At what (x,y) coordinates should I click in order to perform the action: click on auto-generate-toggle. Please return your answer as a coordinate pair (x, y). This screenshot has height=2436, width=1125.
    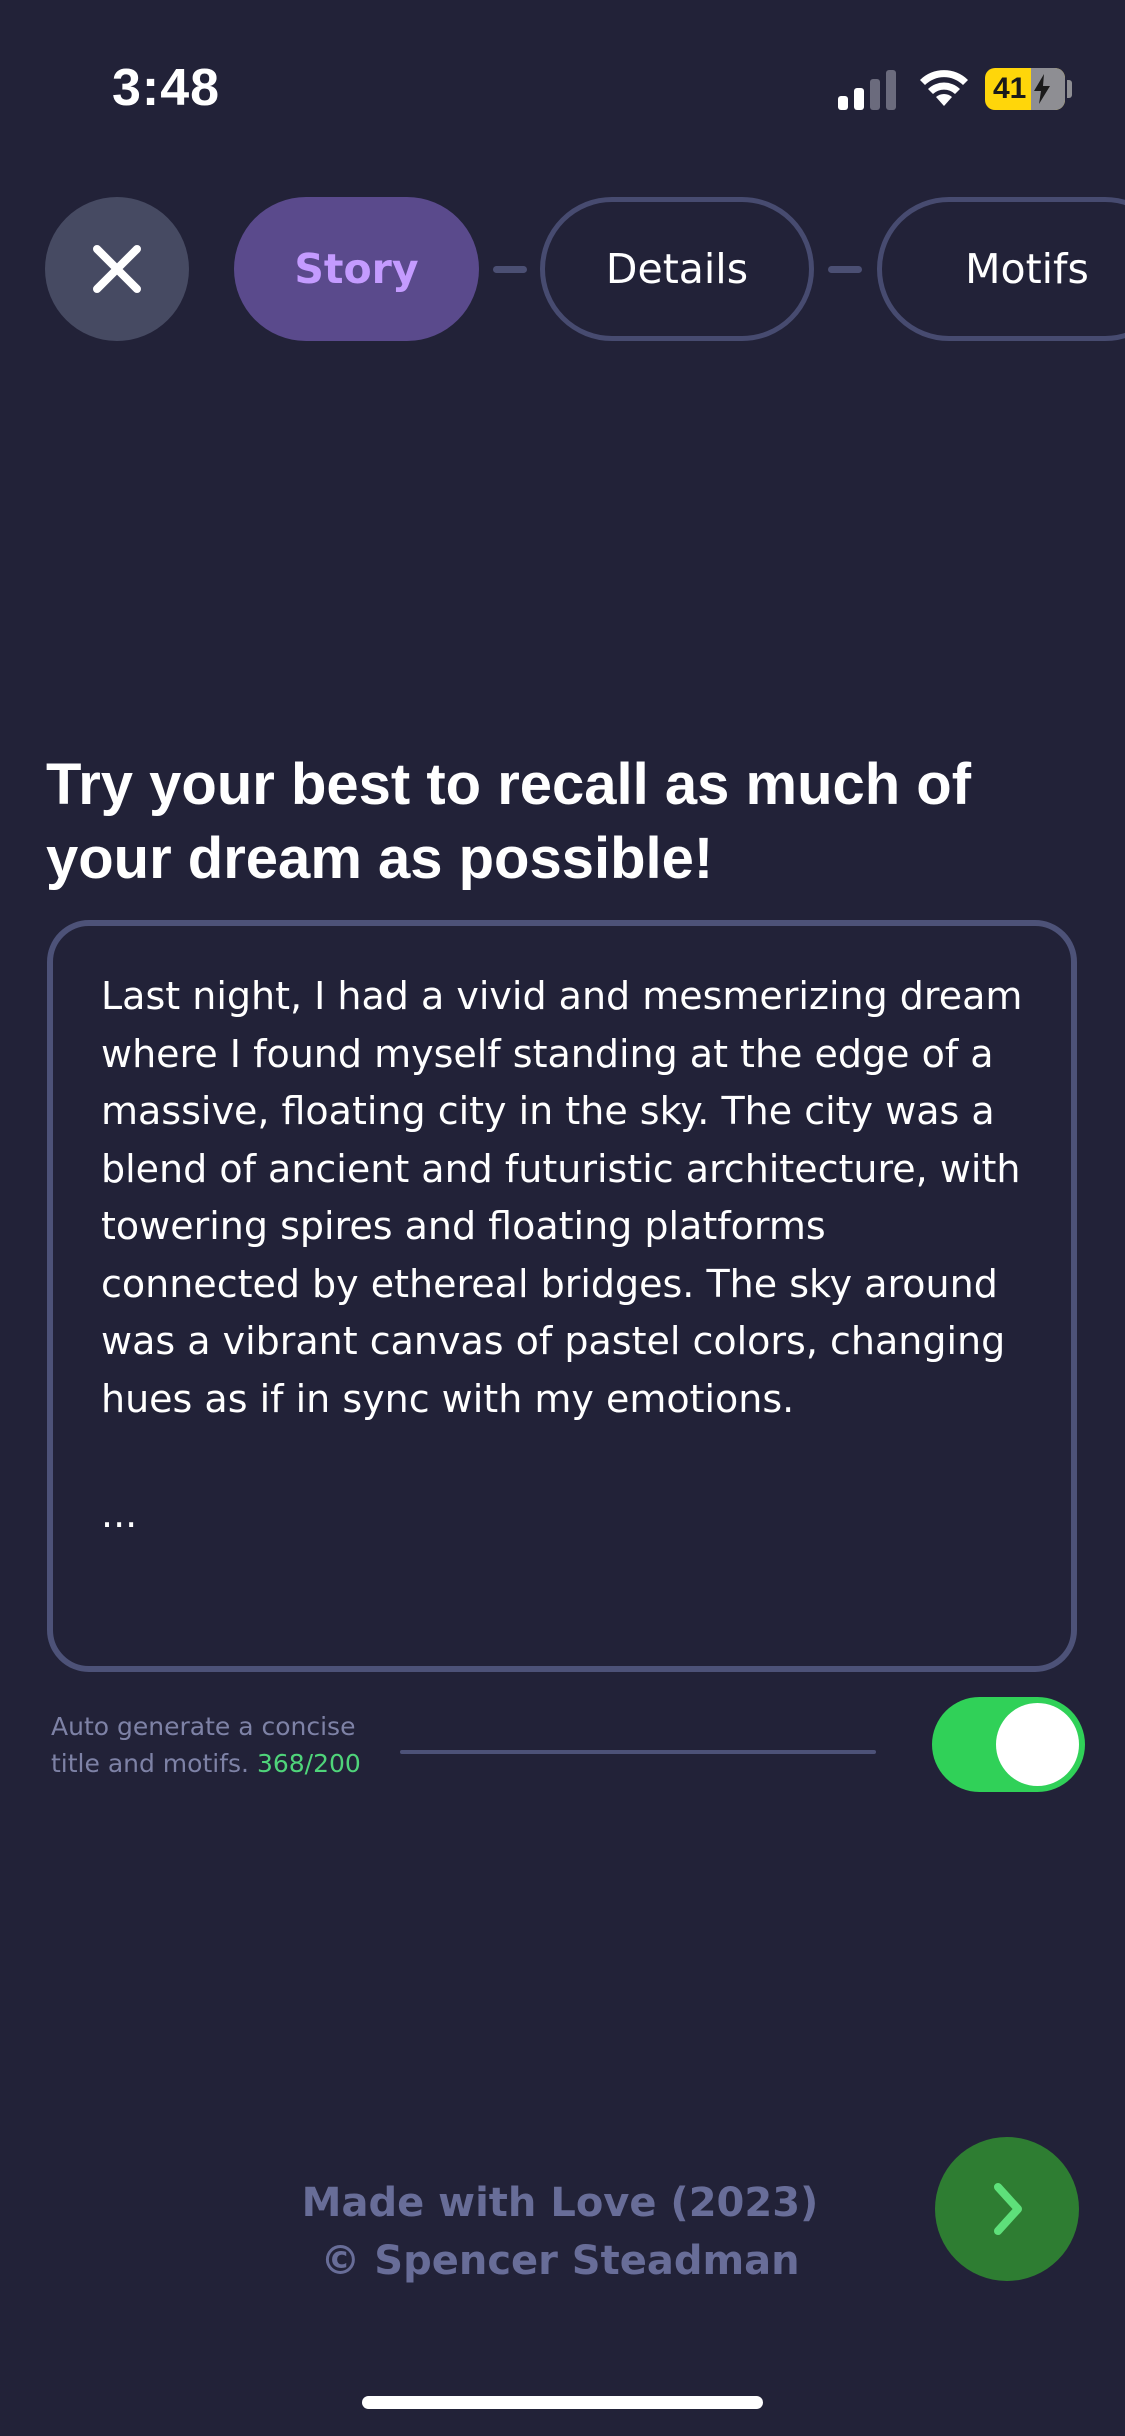
    Looking at the image, I should click on (1008, 1744).